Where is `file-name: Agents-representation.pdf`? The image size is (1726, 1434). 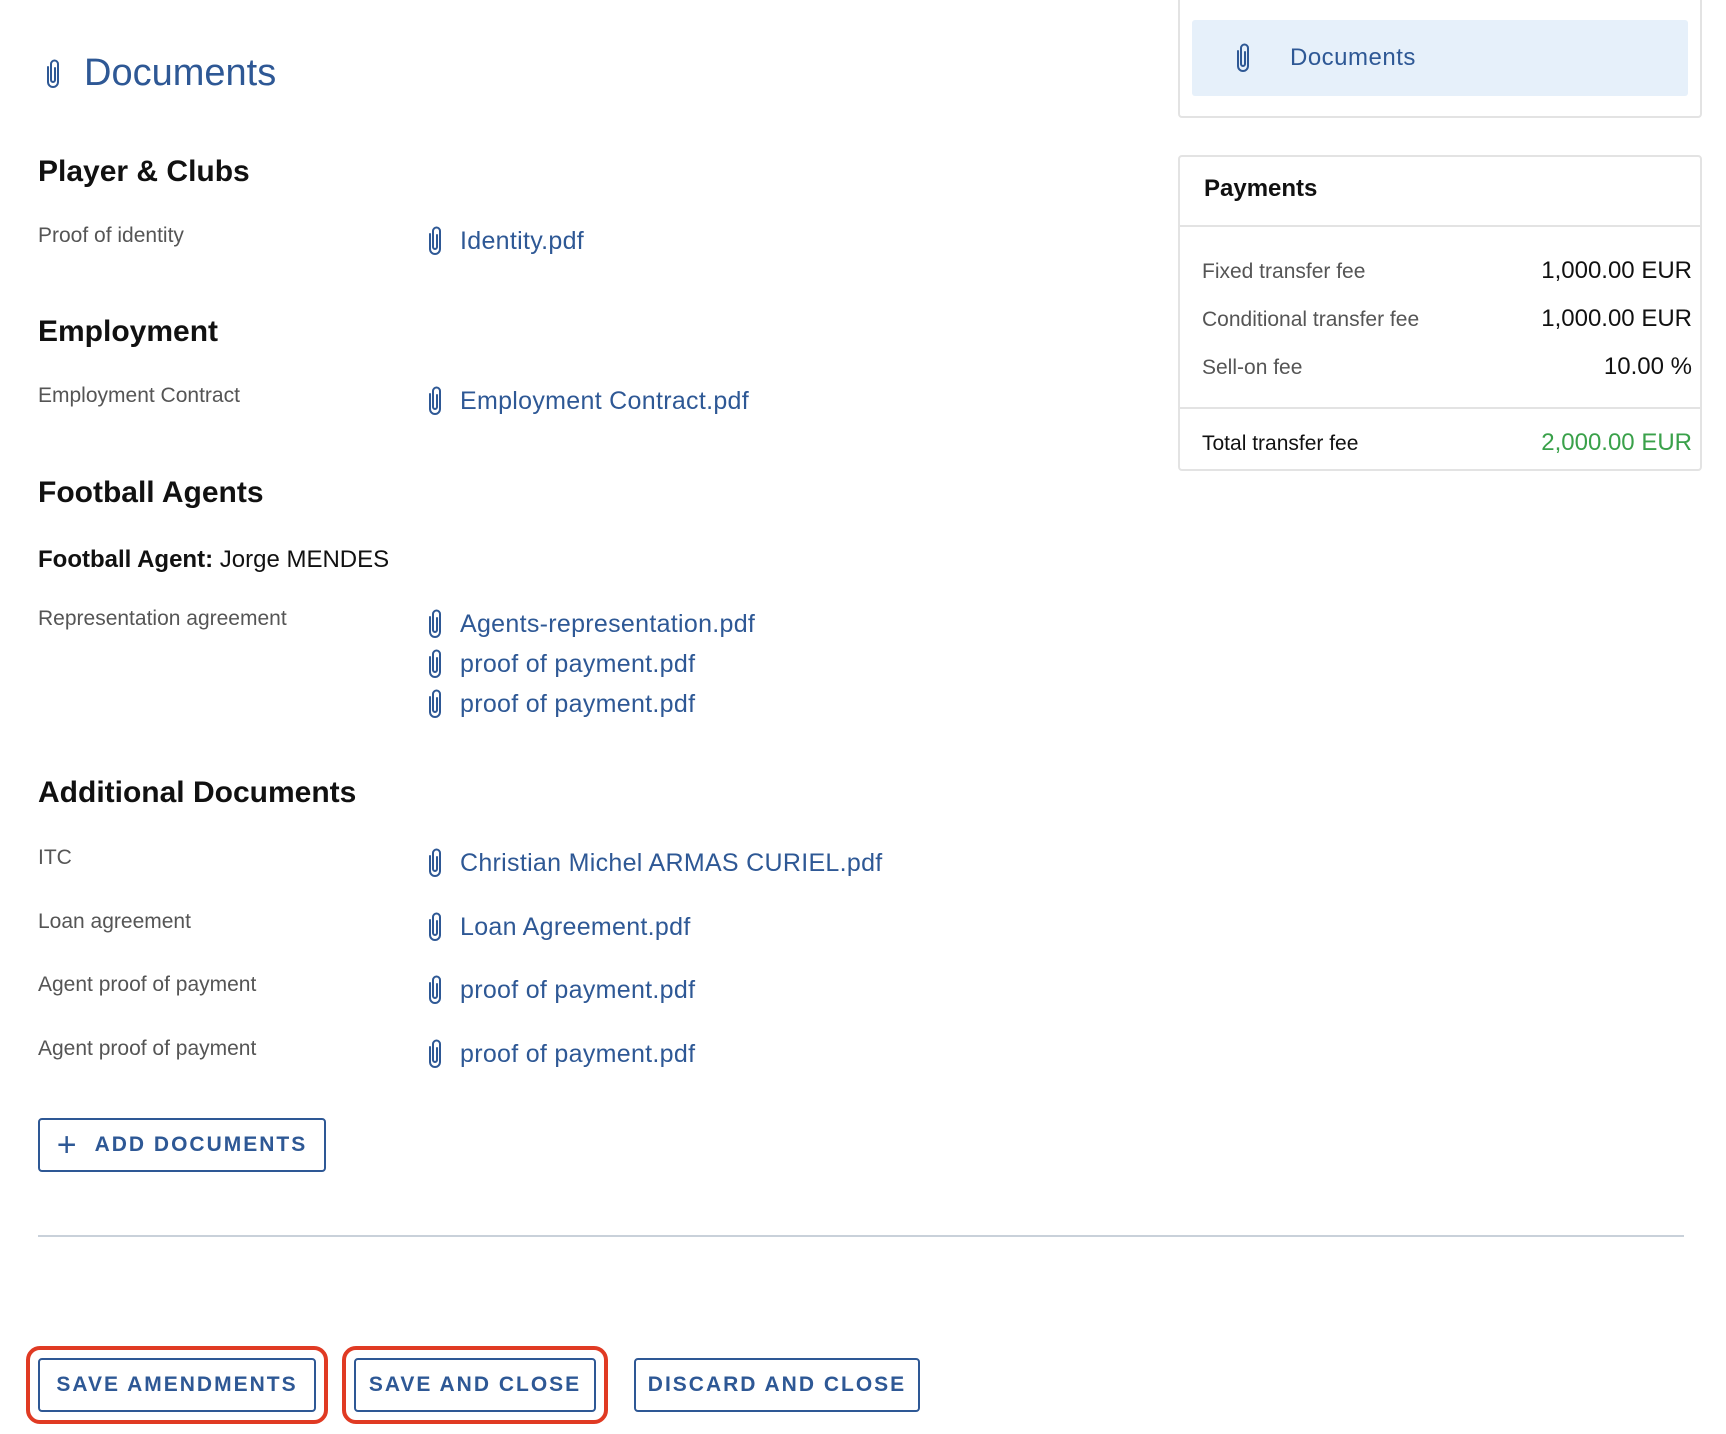
file-name: Agents-representation.pdf is located at coordinates (607, 624).